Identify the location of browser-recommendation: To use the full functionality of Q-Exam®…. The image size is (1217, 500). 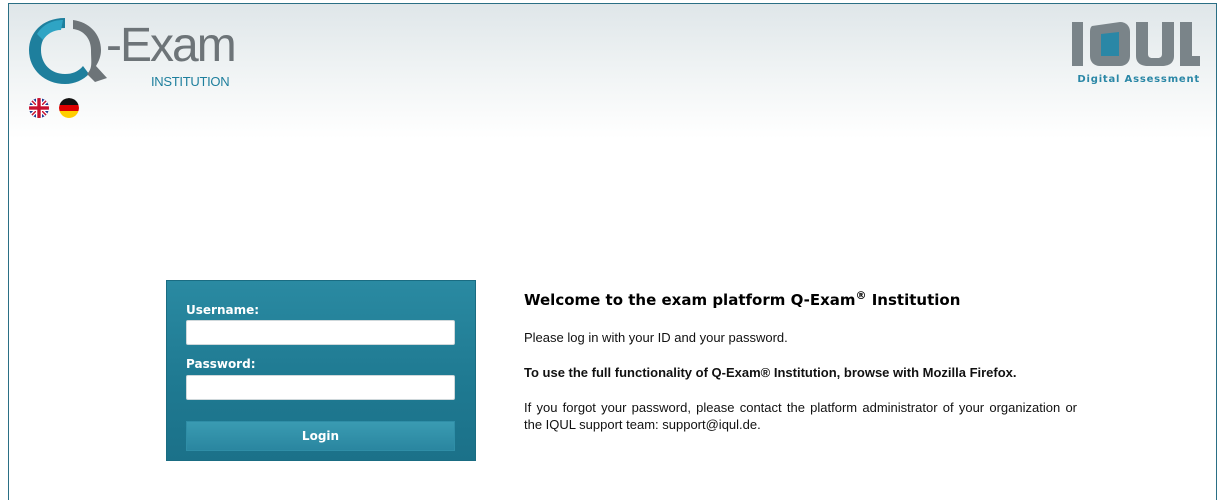
(770, 372).